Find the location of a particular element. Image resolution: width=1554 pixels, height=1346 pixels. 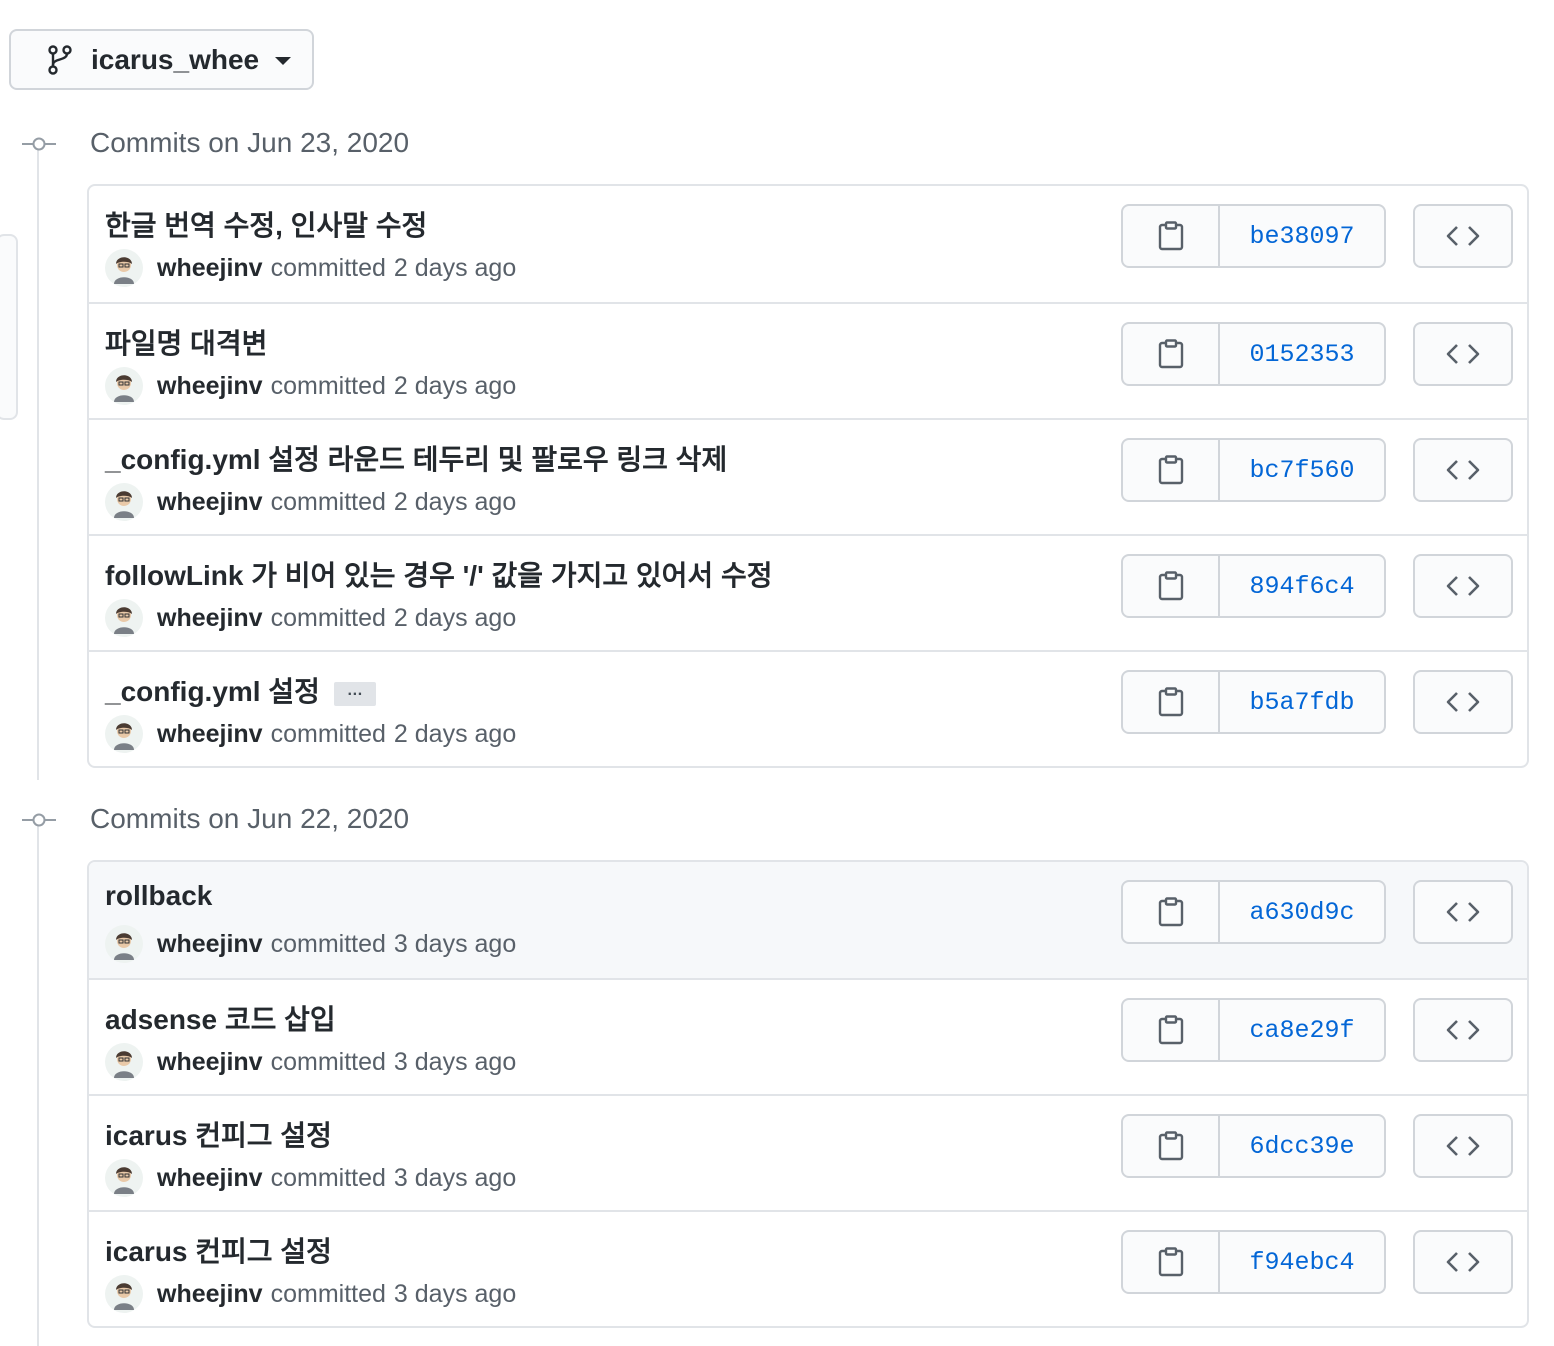

commit-group-title: Commits on Jun 23, 2020 is located at coordinates (250, 142).